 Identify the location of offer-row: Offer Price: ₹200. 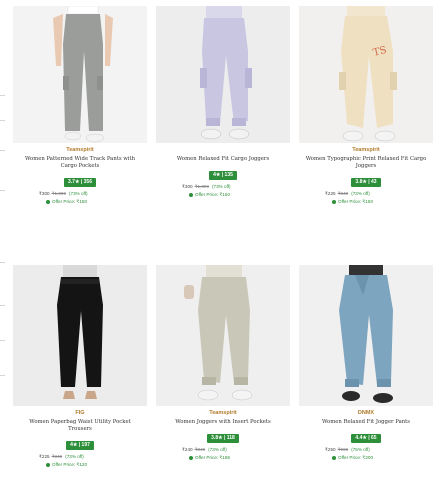
(366, 458).